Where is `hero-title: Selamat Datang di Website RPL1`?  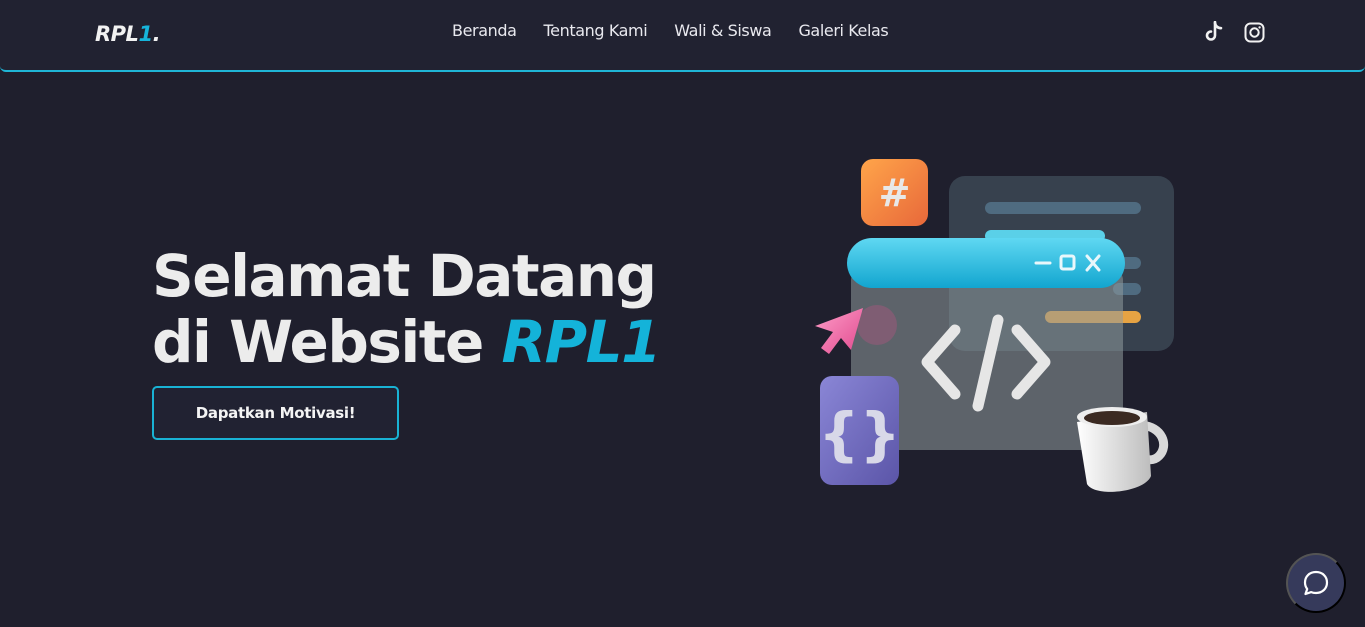
hero-title: Selamat Datang di Website RPL1 is located at coordinates (407, 309).